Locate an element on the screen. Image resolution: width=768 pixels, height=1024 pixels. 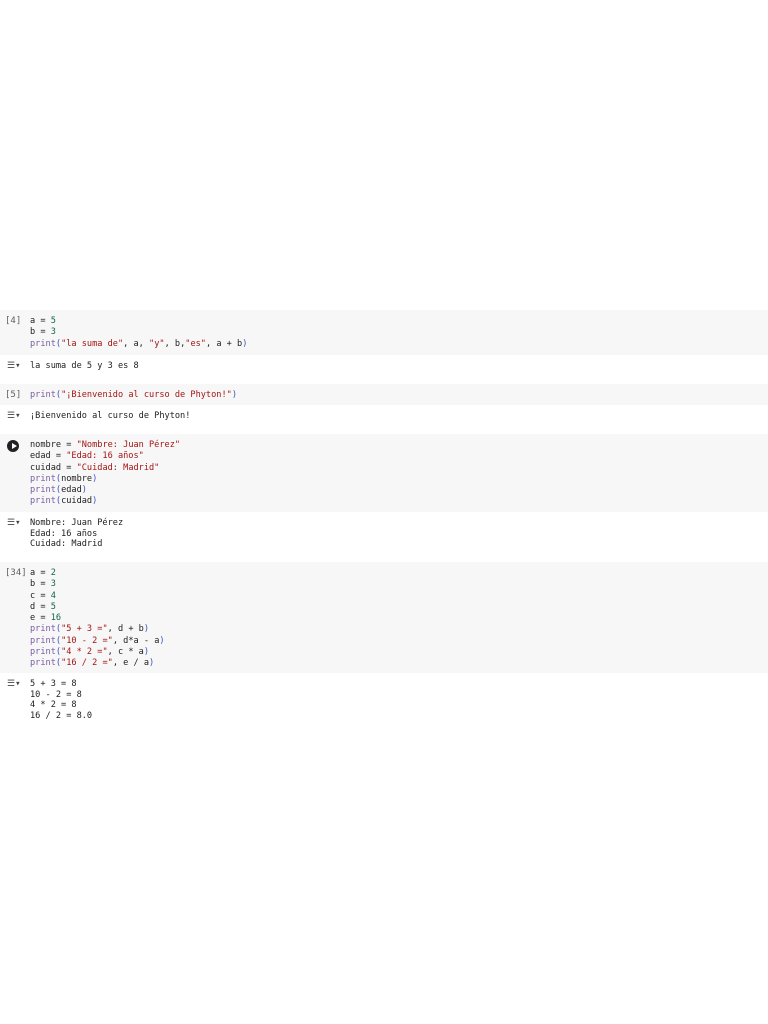
code-line: nombre = "Nombre: Juan Pérez" is located at coordinates (105, 445).